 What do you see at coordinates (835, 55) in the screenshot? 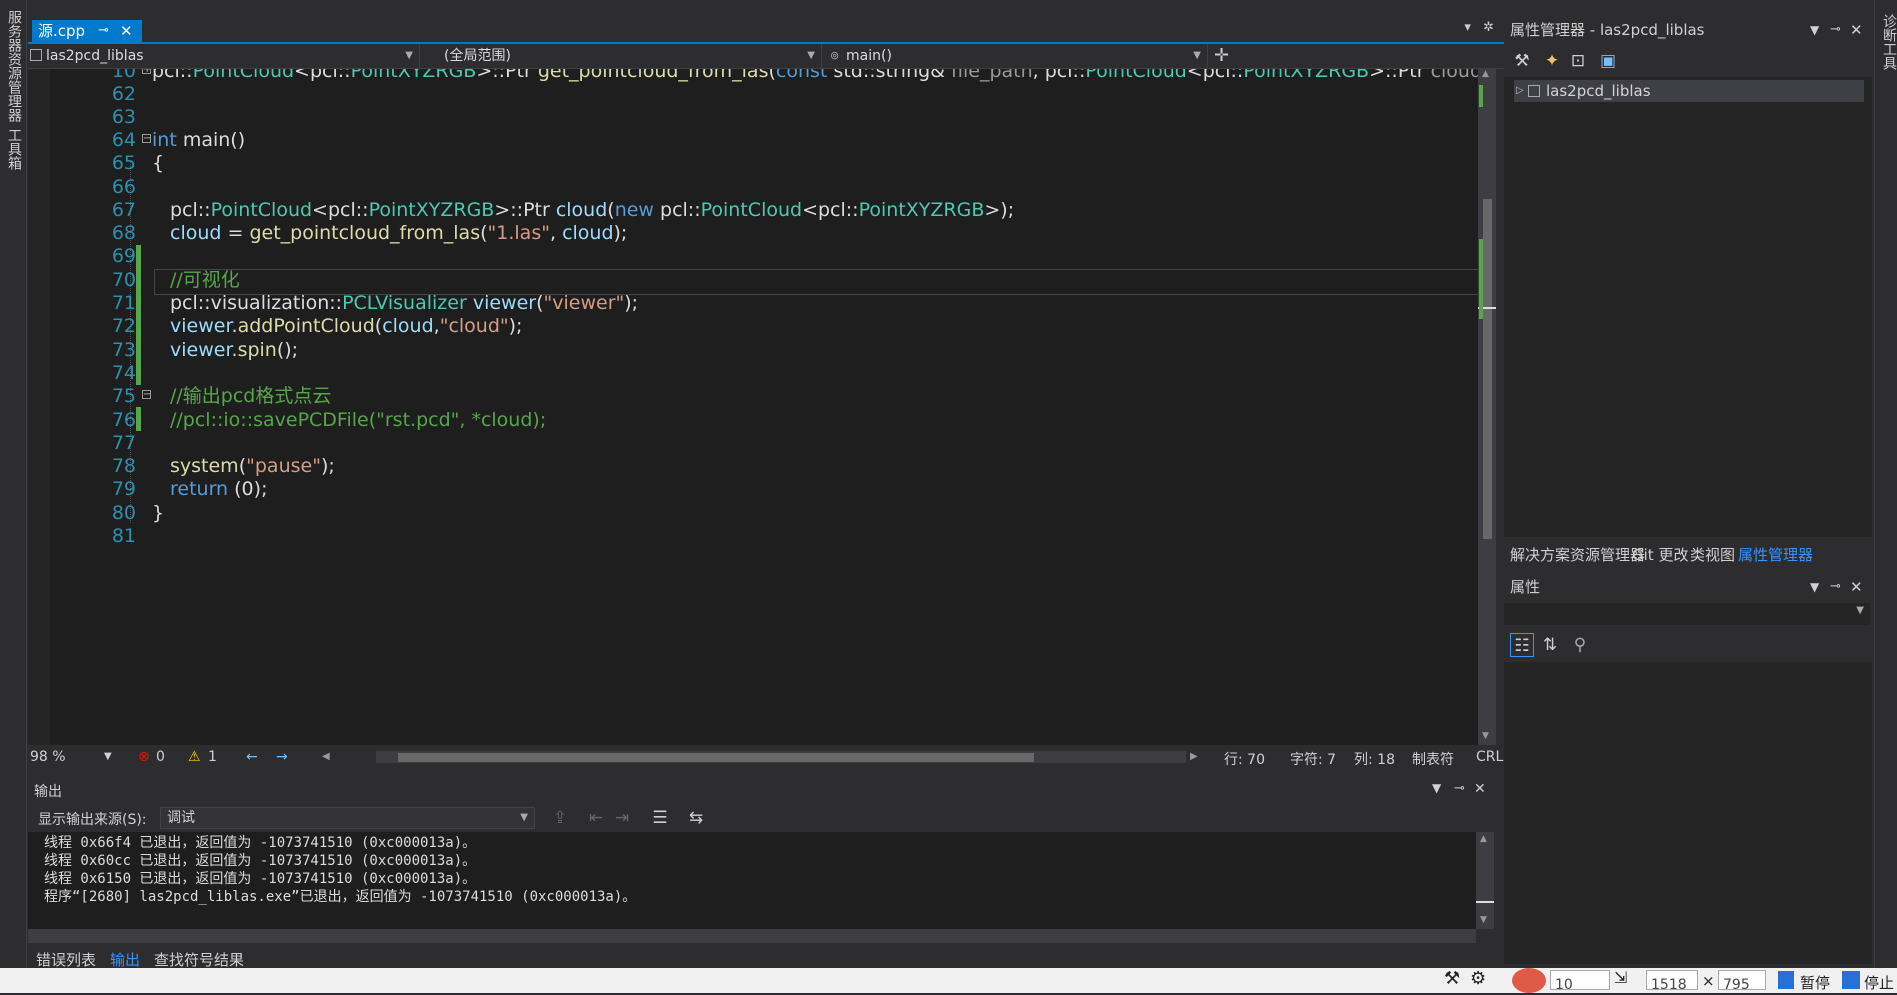
I see `function-icon: ⊚` at bounding box center [835, 55].